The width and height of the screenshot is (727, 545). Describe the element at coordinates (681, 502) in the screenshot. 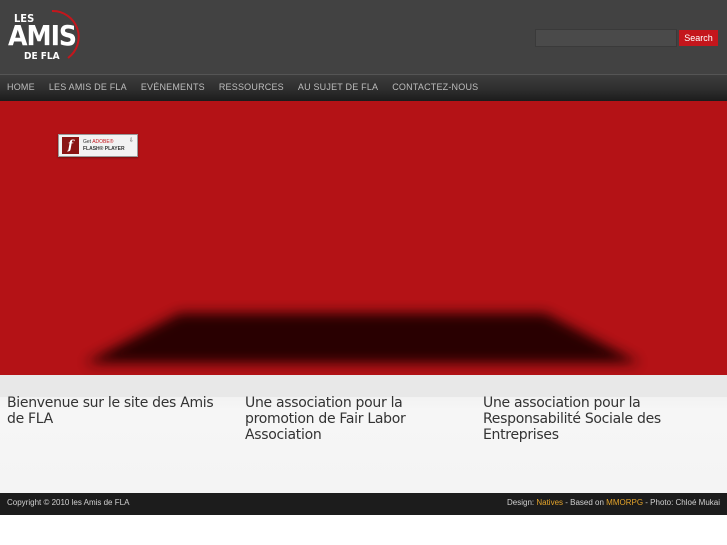

I see `footer-photo-credit: - Photo: Chloé Mukai` at that location.